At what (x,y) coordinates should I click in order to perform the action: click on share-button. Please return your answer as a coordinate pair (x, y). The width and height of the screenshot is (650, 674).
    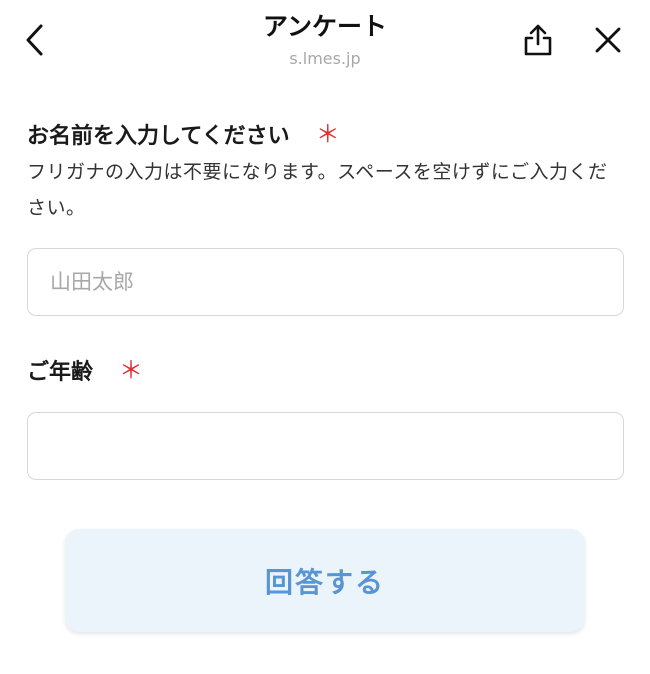
    Looking at the image, I should click on (538, 40).